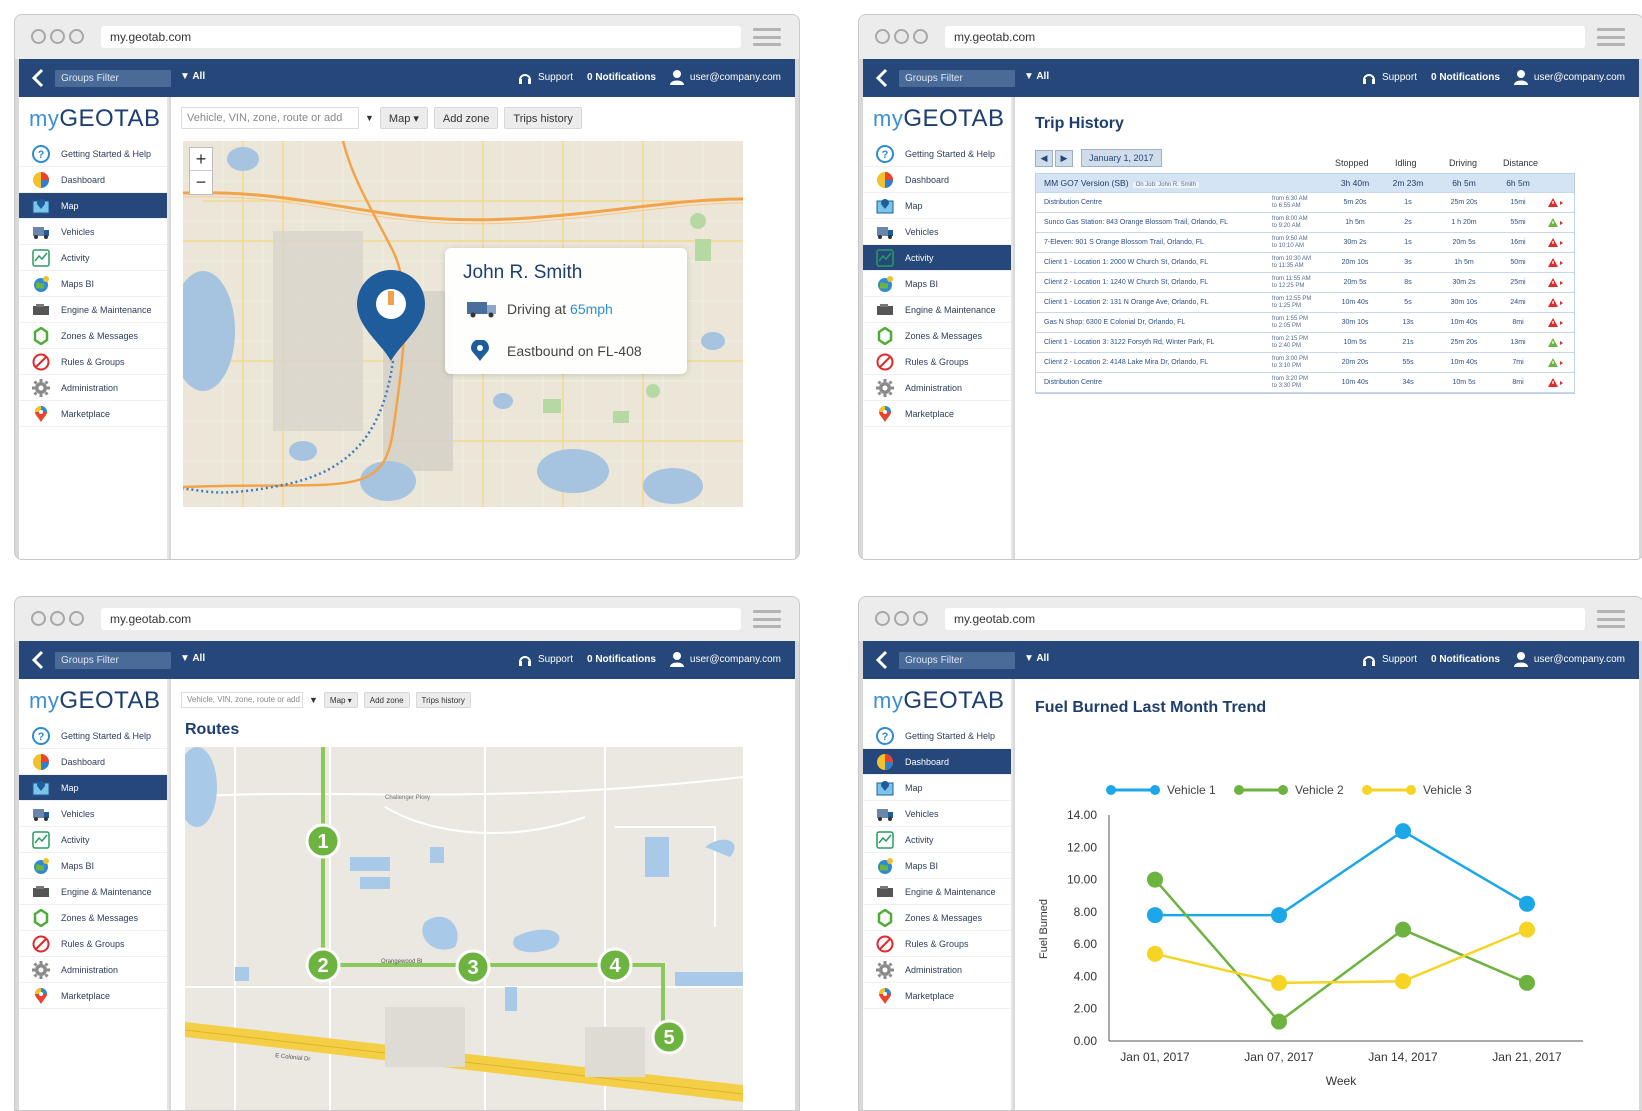 The height and width of the screenshot is (1111, 1642). I want to click on route-stop-marker: 5, so click(669, 1037).